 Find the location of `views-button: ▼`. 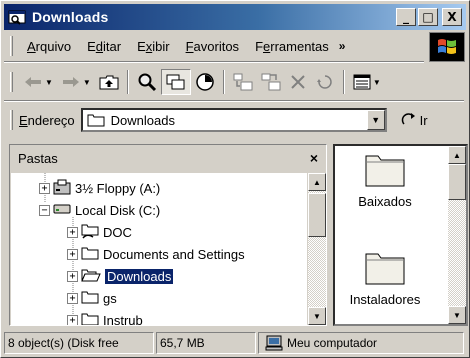

views-button: ▼ is located at coordinates (367, 82).